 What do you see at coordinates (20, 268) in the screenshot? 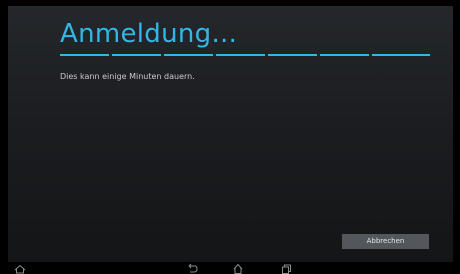
I see `menu-icon` at bounding box center [20, 268].